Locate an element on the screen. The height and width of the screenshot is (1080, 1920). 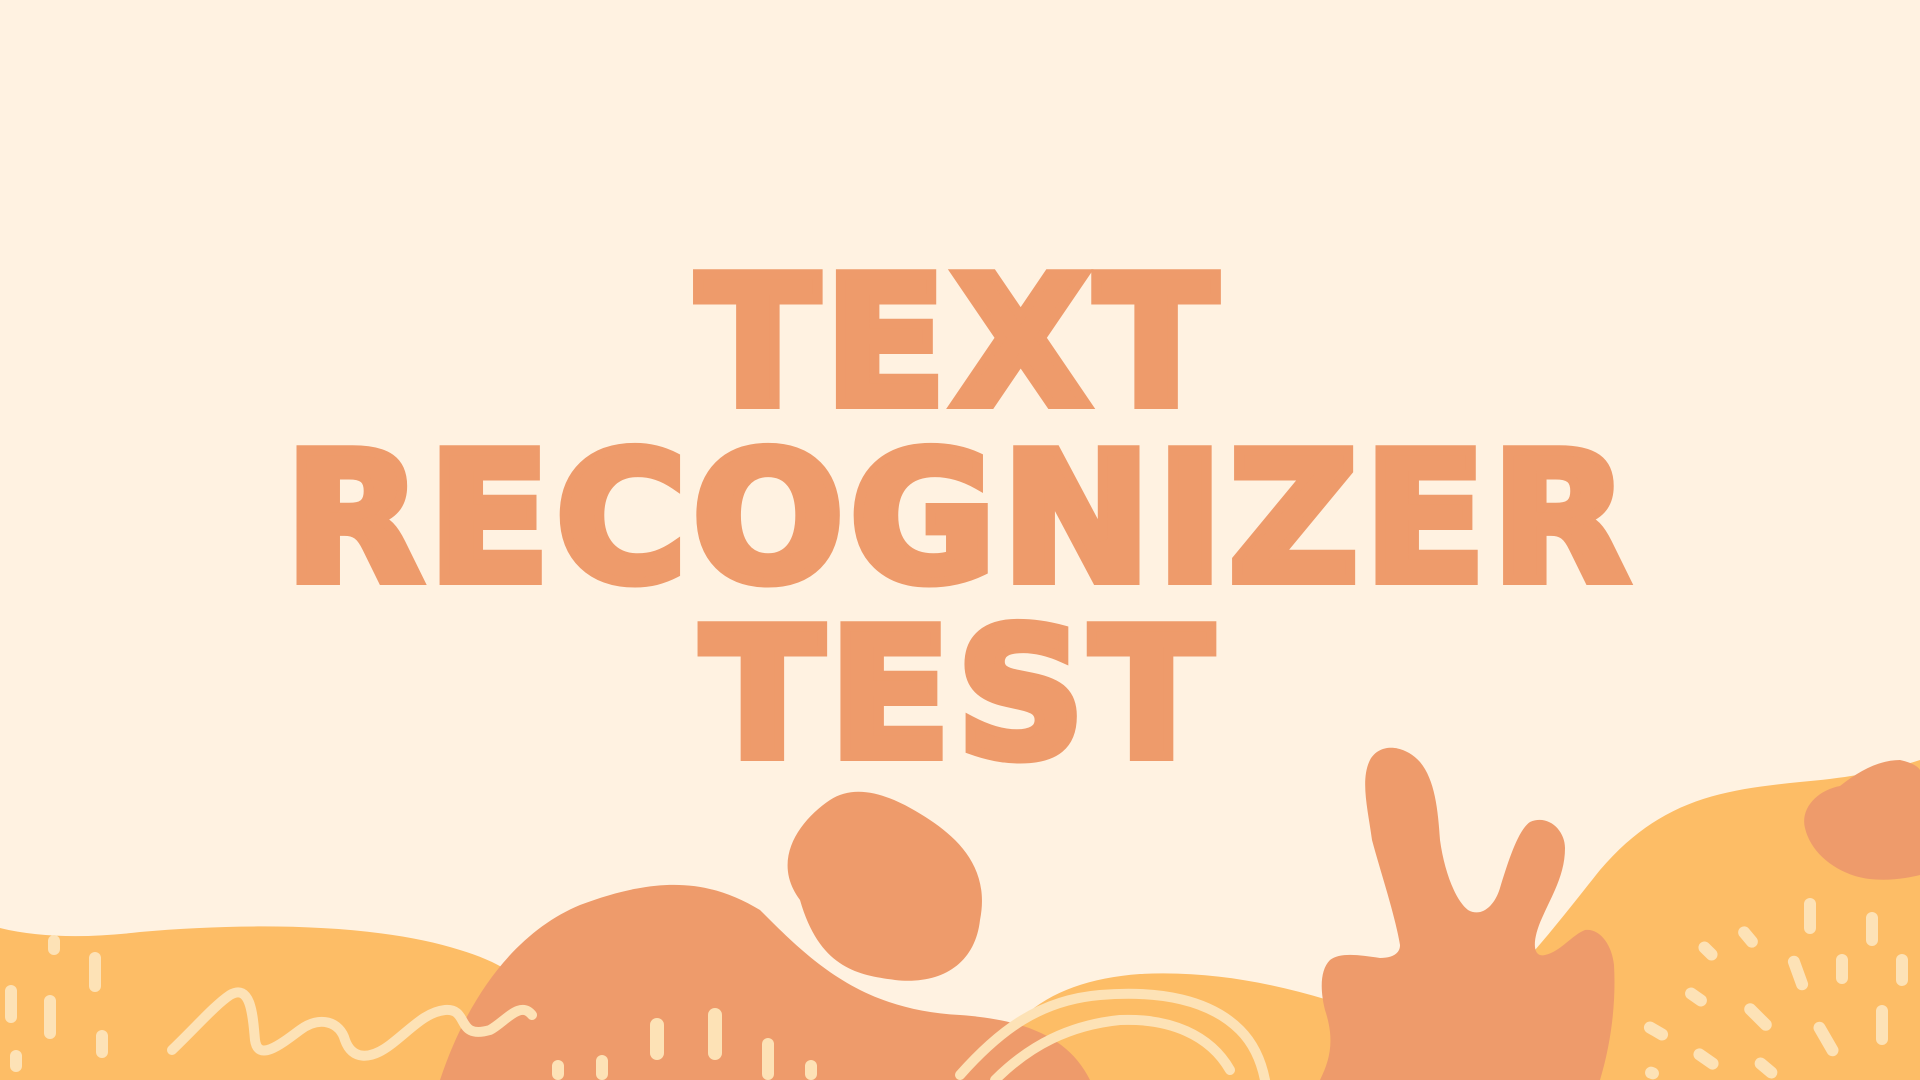
title-line-2: RECOGNIZER is located at coordinates (957, 518).